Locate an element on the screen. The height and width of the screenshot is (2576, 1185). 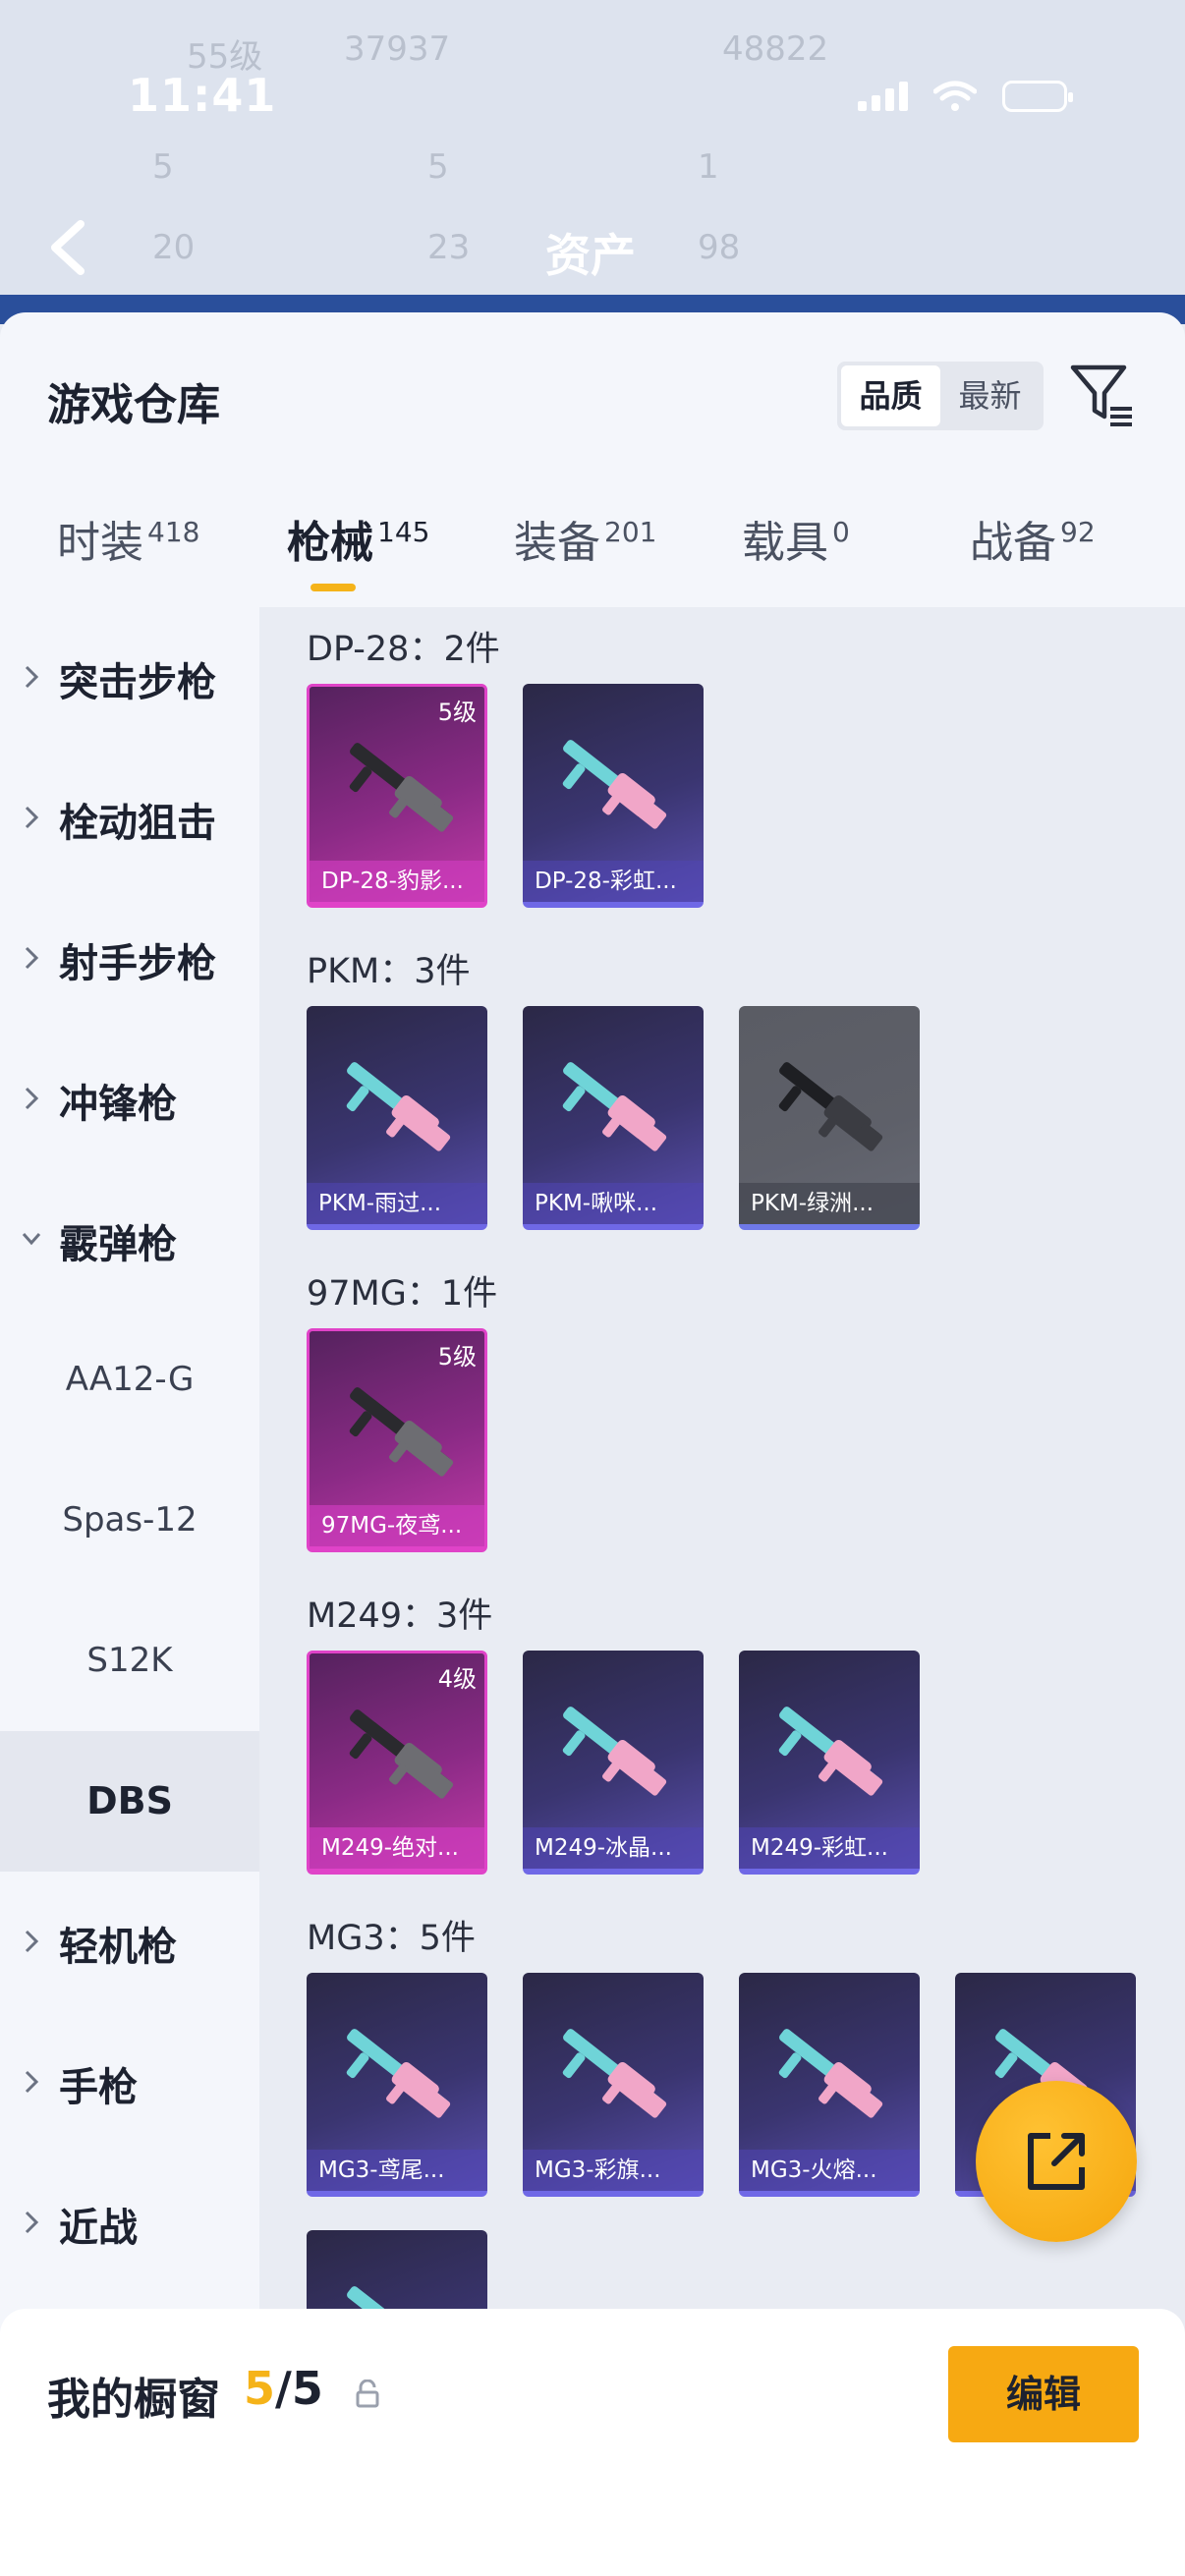
sort-toggle: 品质 最新 is located at coordinates (941, 396).